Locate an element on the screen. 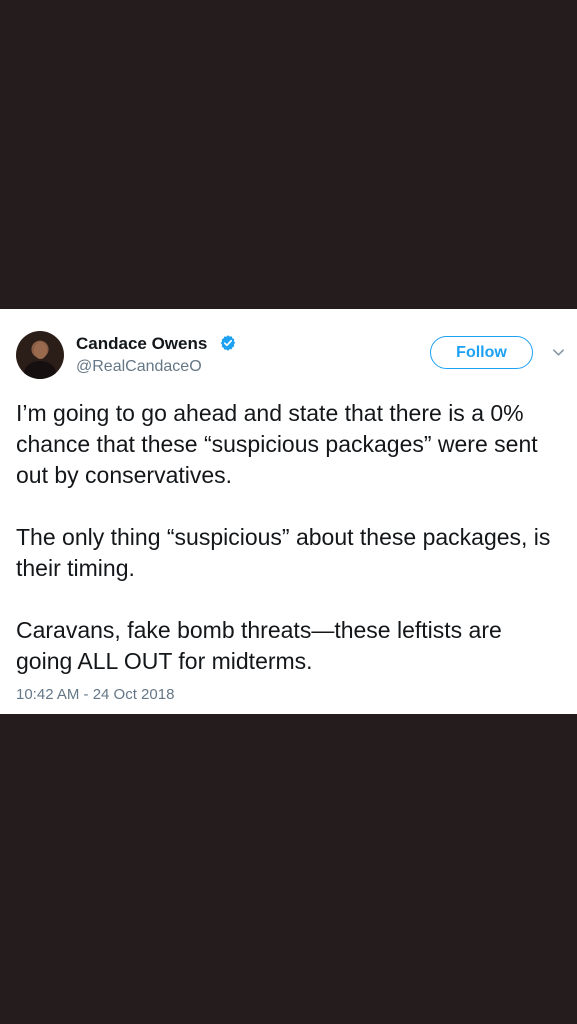 Image resolution: width=577 pixels, height=1024 pixels. follow-button: Follow is located at coordinates (481, 352).